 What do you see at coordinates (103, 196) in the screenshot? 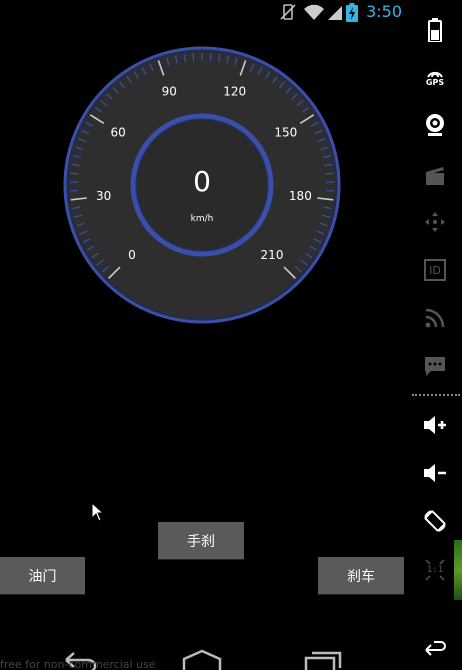
I see `gauge-tick-label: 30` at bounding box center [103, 196].